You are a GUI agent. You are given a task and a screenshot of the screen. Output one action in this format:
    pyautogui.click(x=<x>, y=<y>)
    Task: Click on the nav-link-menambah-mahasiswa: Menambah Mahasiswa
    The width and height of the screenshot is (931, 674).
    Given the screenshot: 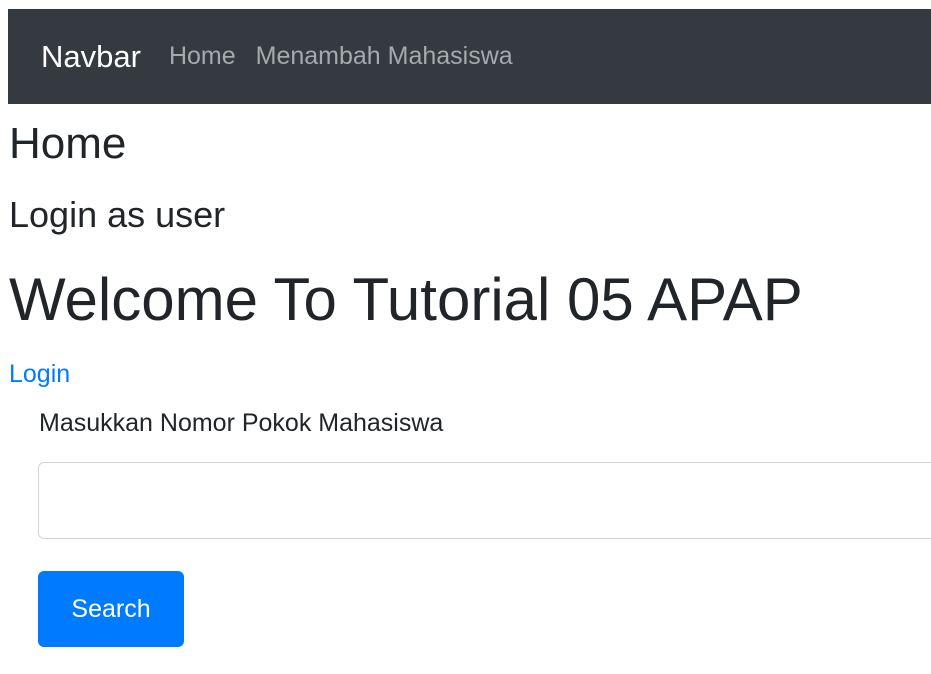 What is the action you would take?
    pyautogui.click(x=384, y=56)
    